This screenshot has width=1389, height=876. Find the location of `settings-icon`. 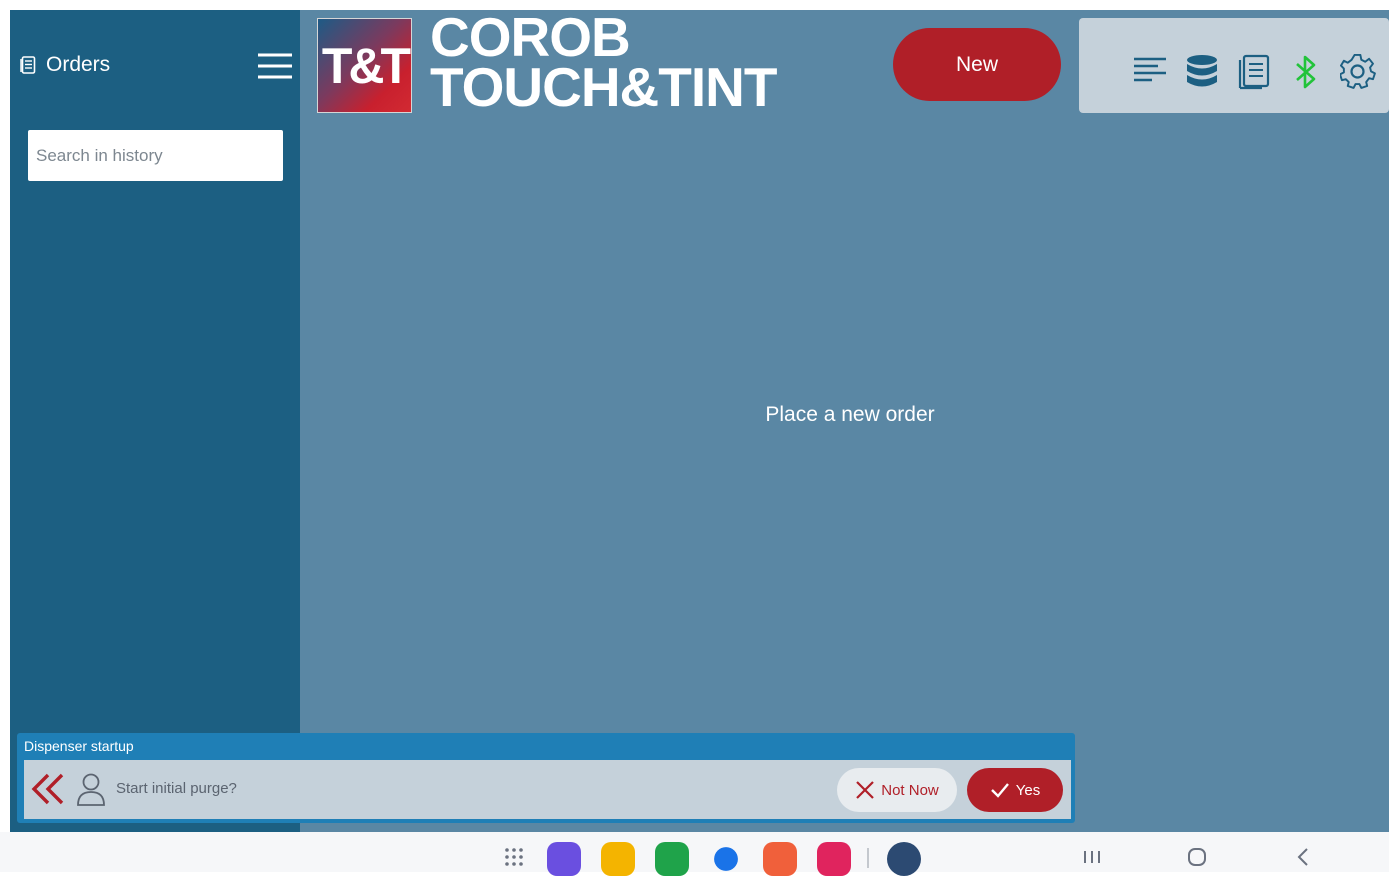

settings-icon is located at coordinates (904, 859).